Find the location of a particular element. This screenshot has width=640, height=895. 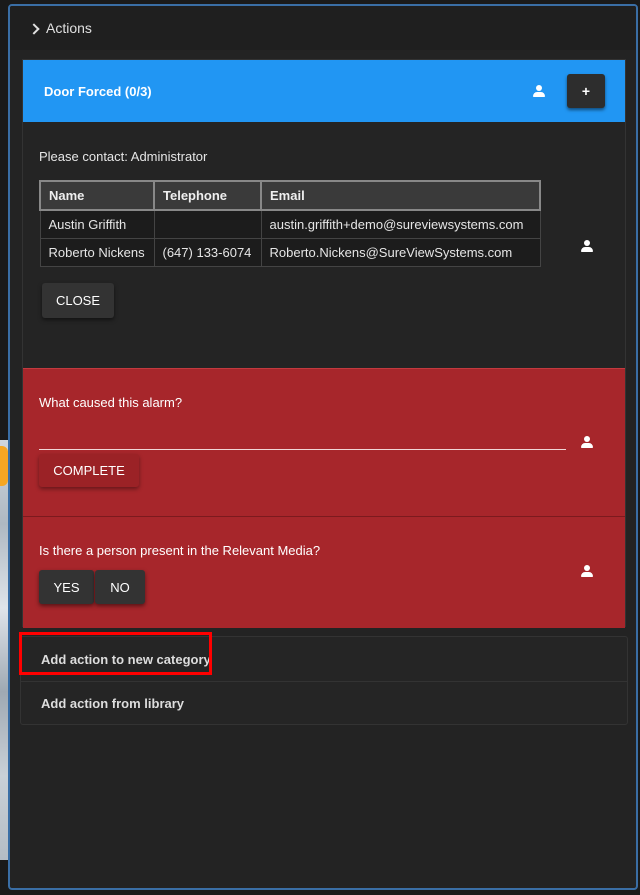

add-action-button: + is located at coordinates (586, 91).